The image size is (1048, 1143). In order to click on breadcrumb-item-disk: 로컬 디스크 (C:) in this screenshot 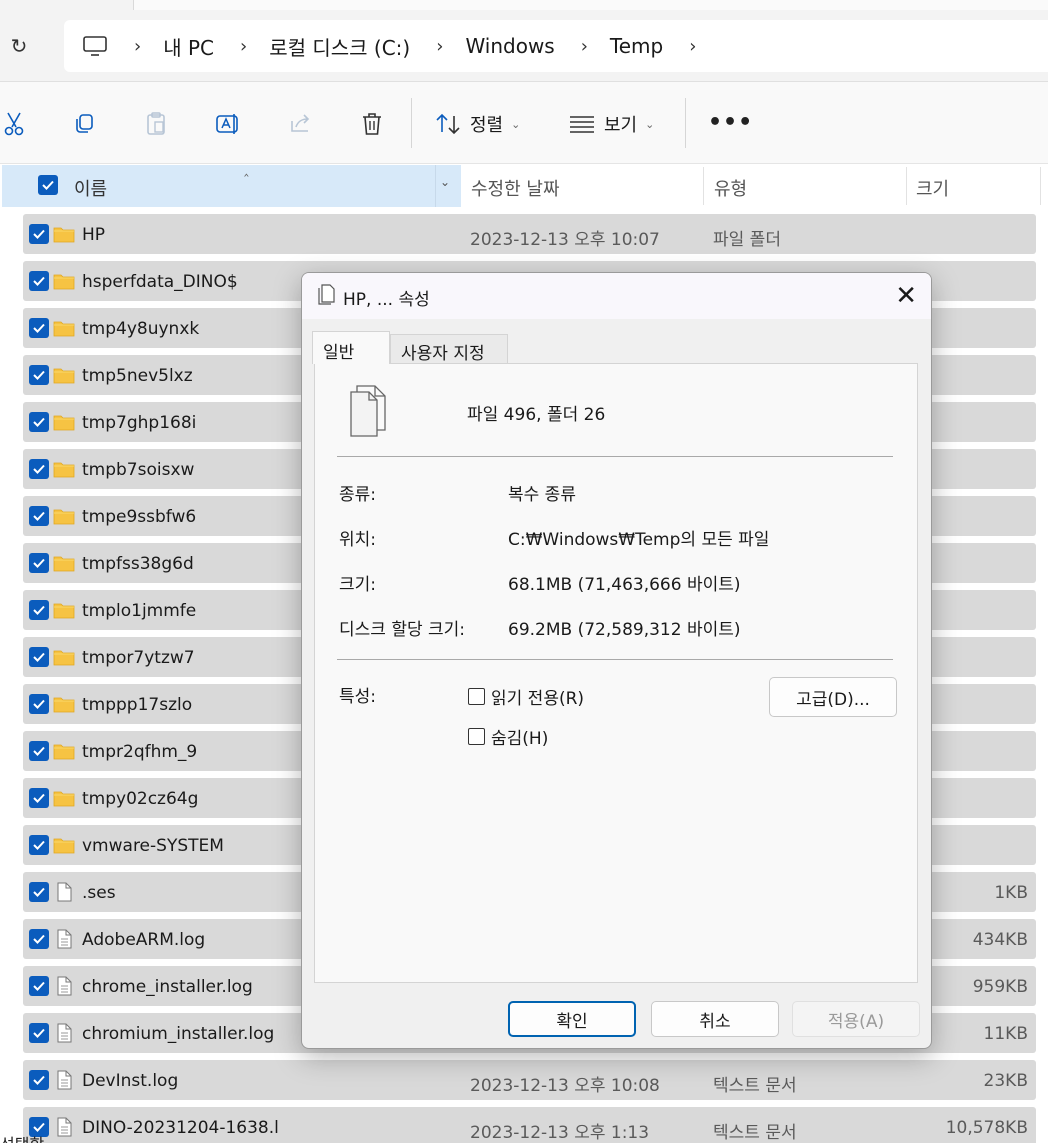, I will do `click(339, 46)`.